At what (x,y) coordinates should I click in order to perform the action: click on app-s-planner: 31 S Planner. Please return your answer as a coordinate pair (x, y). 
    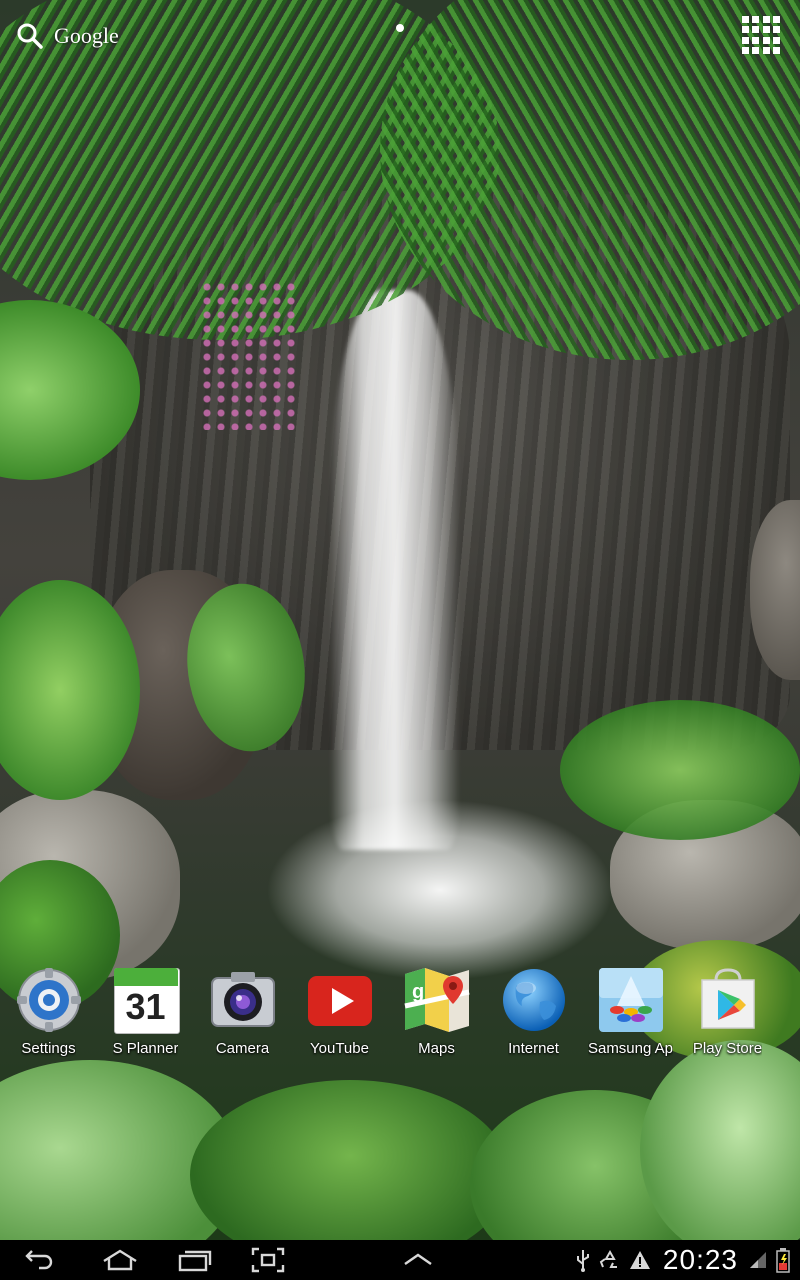
    Looking at the image, I should click on (145, 1016).